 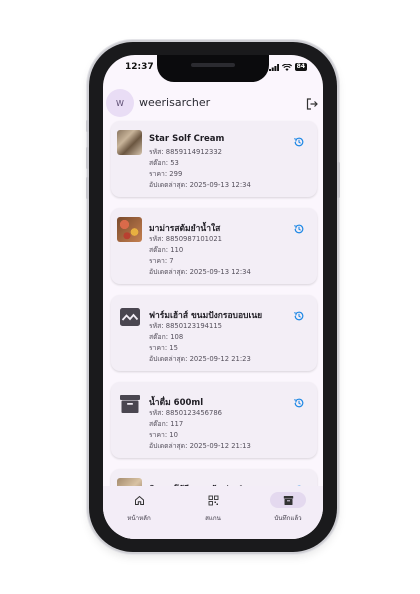 I want to click on product-price: ราคา: 7, so click(x=161, y=261).